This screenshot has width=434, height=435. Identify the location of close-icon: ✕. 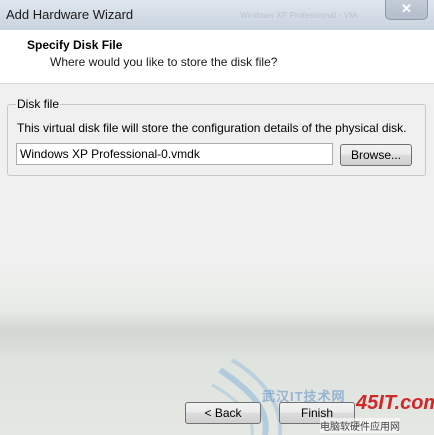
(406, 8).